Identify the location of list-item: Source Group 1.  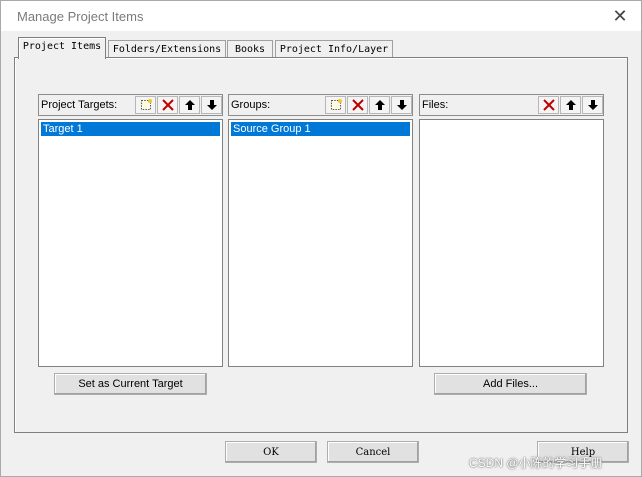
(320, 129).